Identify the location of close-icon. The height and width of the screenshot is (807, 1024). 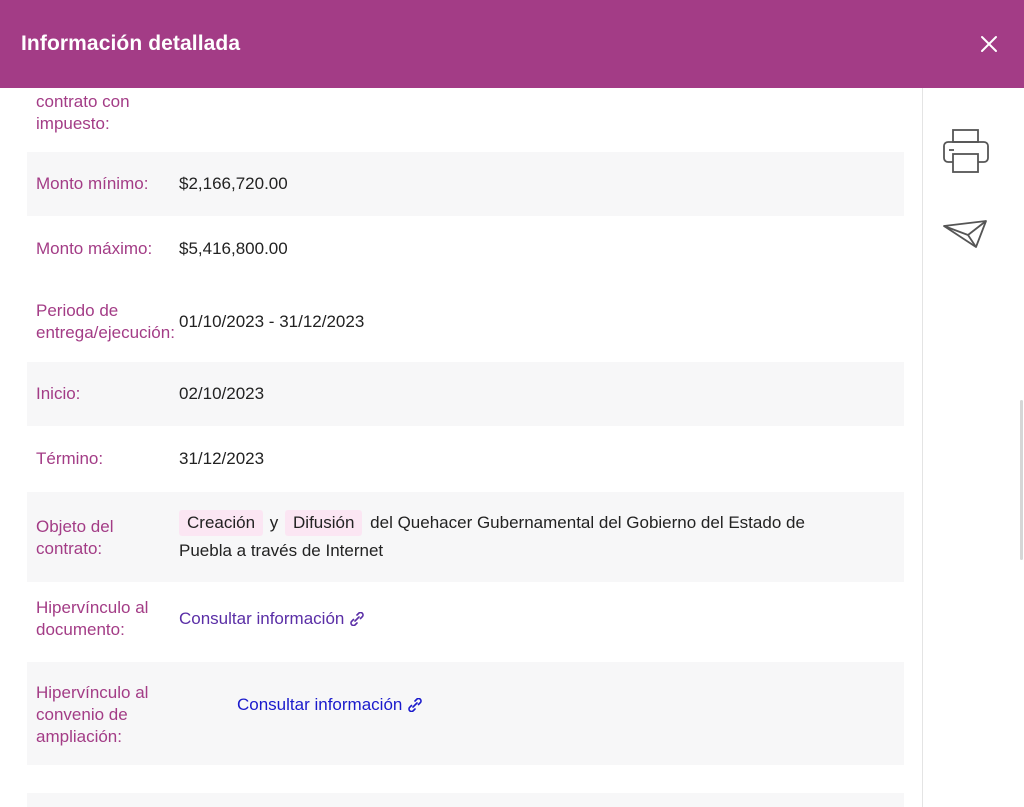
(989, 44).